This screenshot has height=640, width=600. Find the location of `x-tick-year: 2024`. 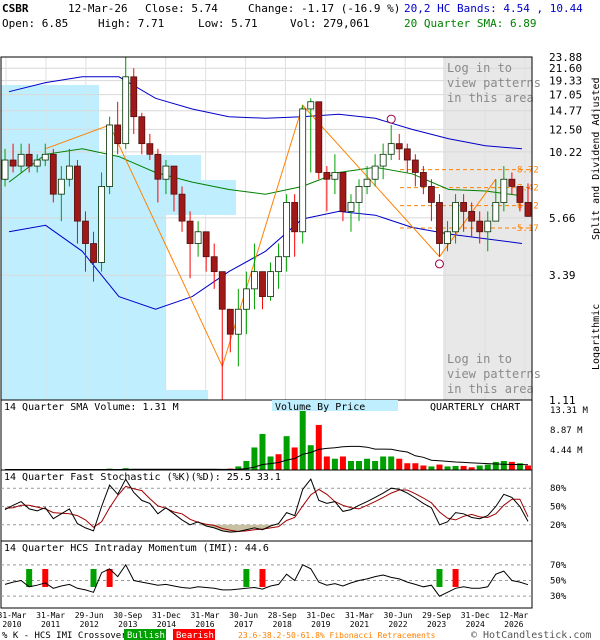

x-tick-year: 2024 is located at coordinates (475, 624).